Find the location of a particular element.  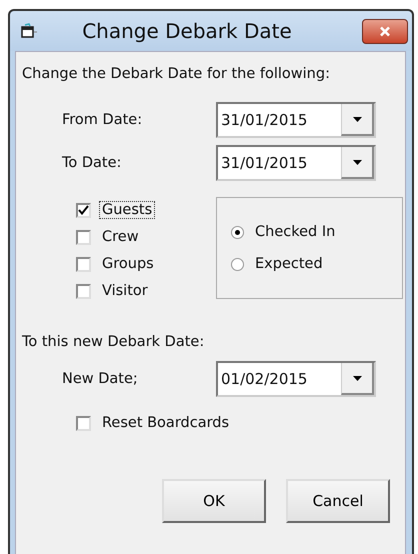

checkbox-label: Visitor is located at coordinates (125, 291).